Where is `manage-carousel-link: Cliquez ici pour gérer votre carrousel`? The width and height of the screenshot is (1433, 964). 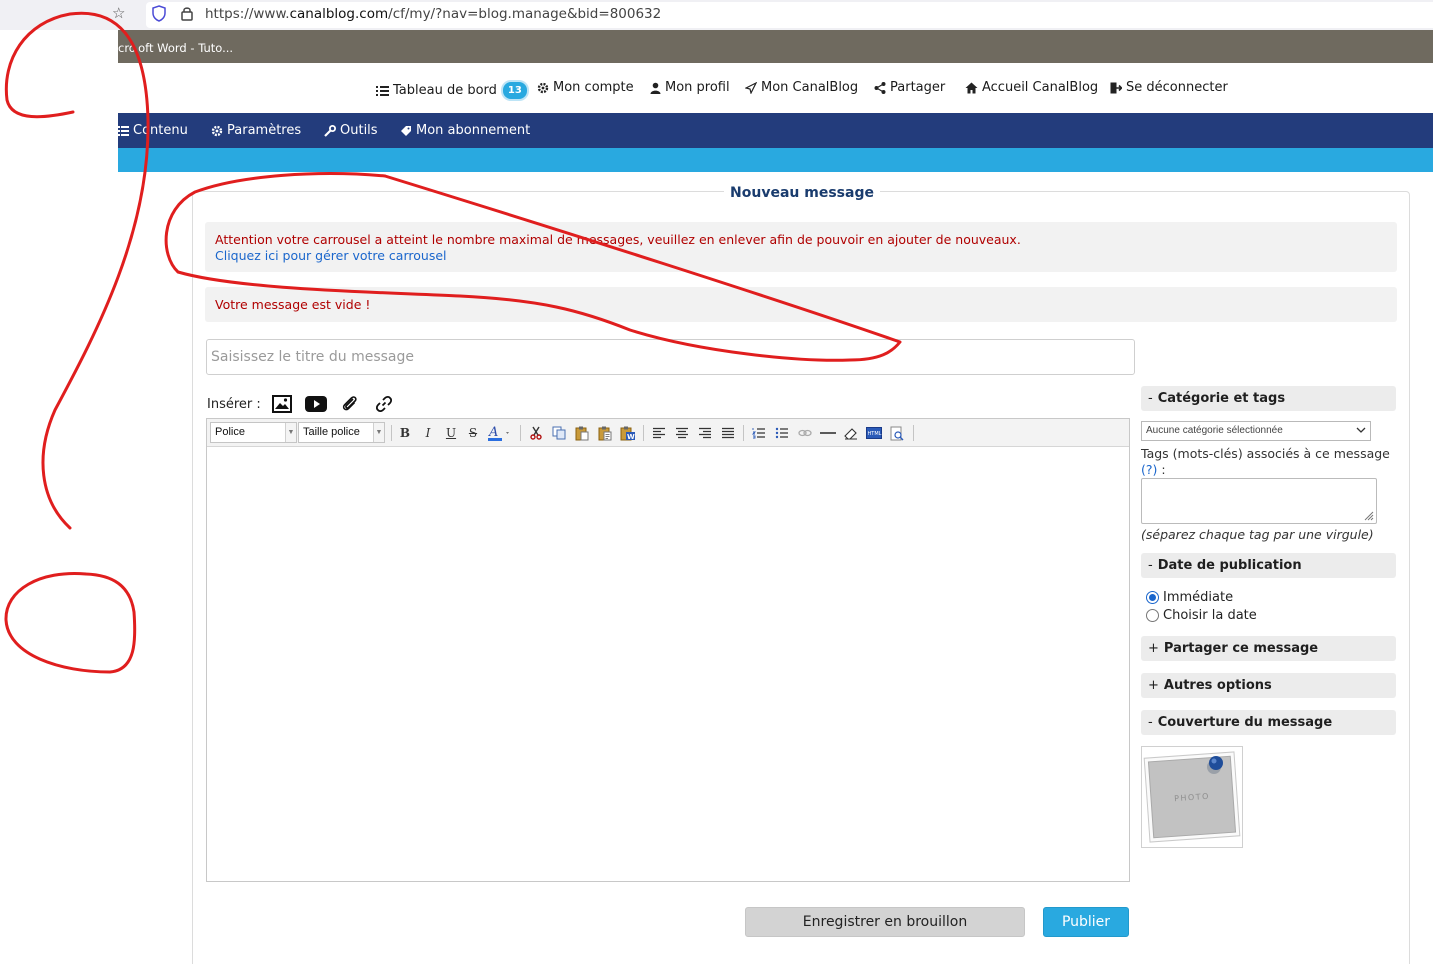
manage-carousel-link: Cliquez ici pour gérer votre carrousel is located at coordinates (801, 255).